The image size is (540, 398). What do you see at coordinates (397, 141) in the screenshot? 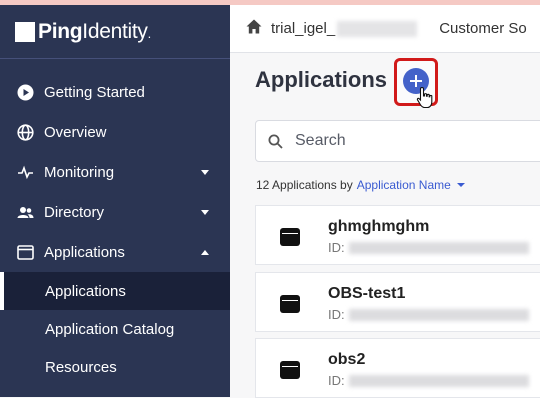
I see `search-input: Search` at bounding box center [397, 141].